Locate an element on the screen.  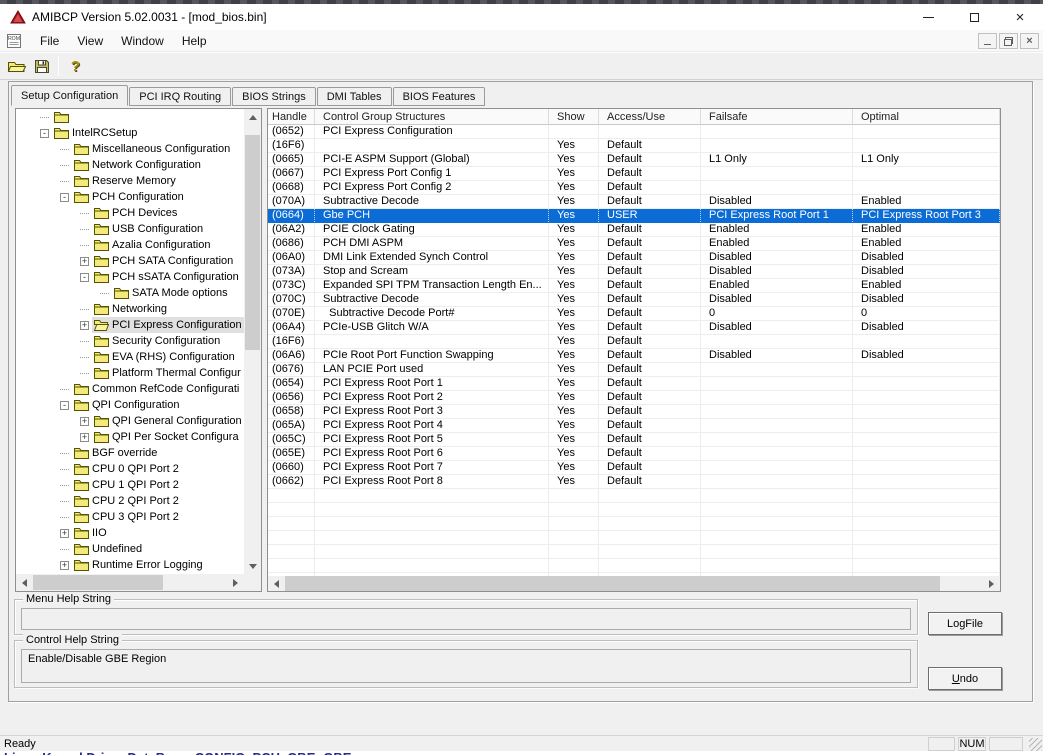
table-row: (065E) PCI Express Root Port 6 Yes Default is located at coordinates (634, 454).